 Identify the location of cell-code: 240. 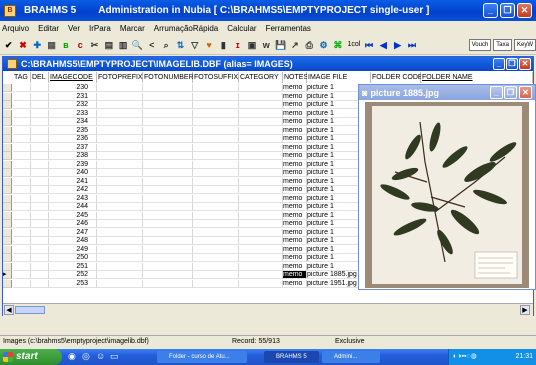
(73, 173).